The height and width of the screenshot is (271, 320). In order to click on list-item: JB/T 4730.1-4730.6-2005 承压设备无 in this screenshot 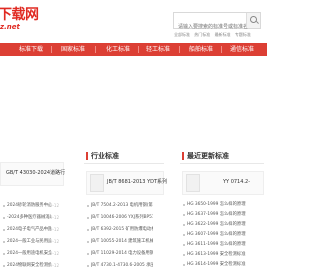, I will do `click(124, 265)`.